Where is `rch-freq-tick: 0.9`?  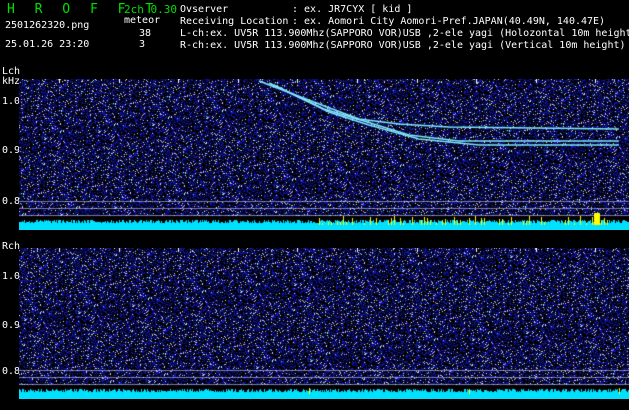 rch-freq-tick: 0.9 is located at coordinates (11, 325).